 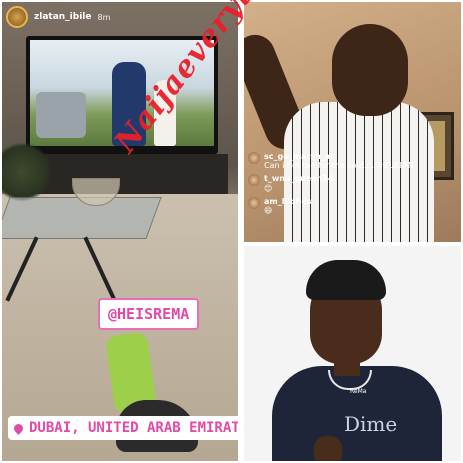 I want to click on story-timestamp: 8m, so click(x=104, y=17).